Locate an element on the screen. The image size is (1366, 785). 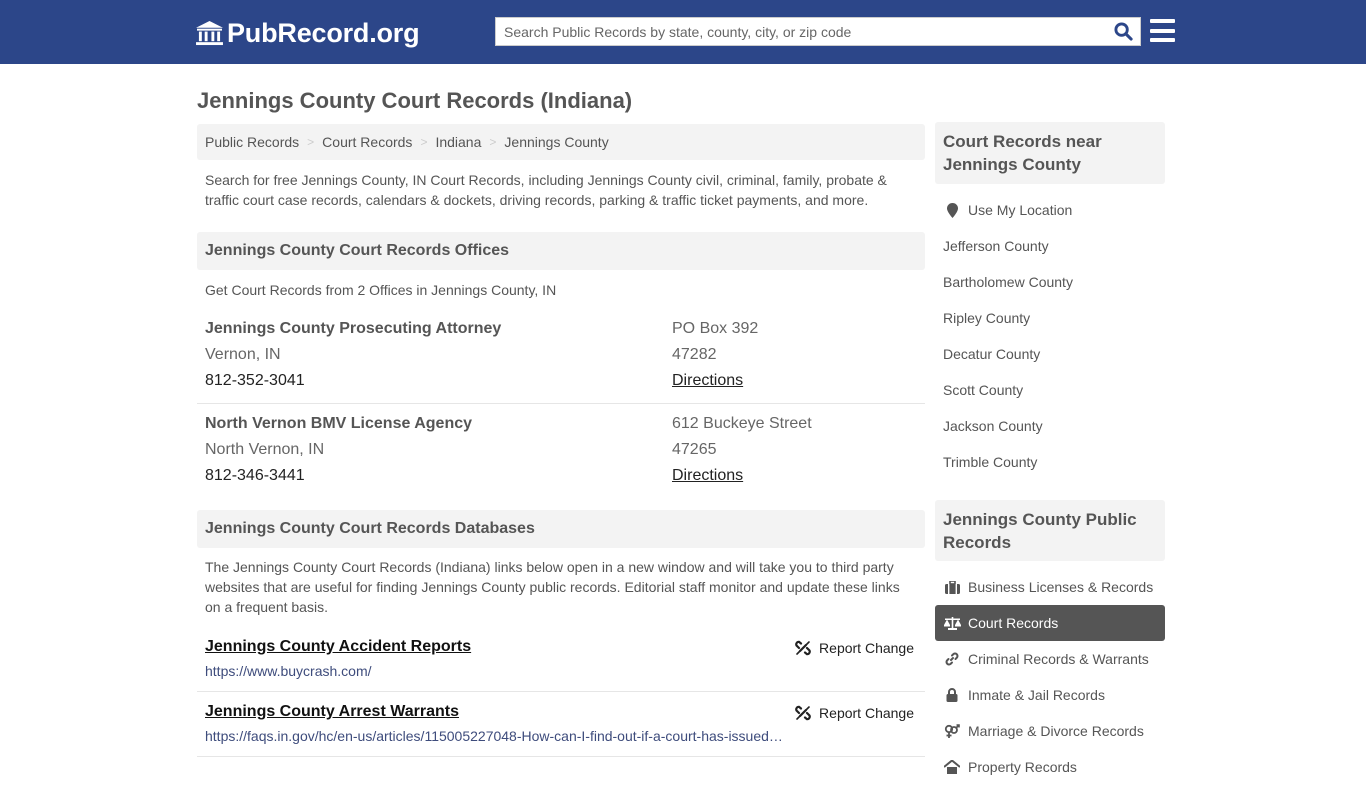
office-city: Vernon, IN is located at coordinates (243, 354).